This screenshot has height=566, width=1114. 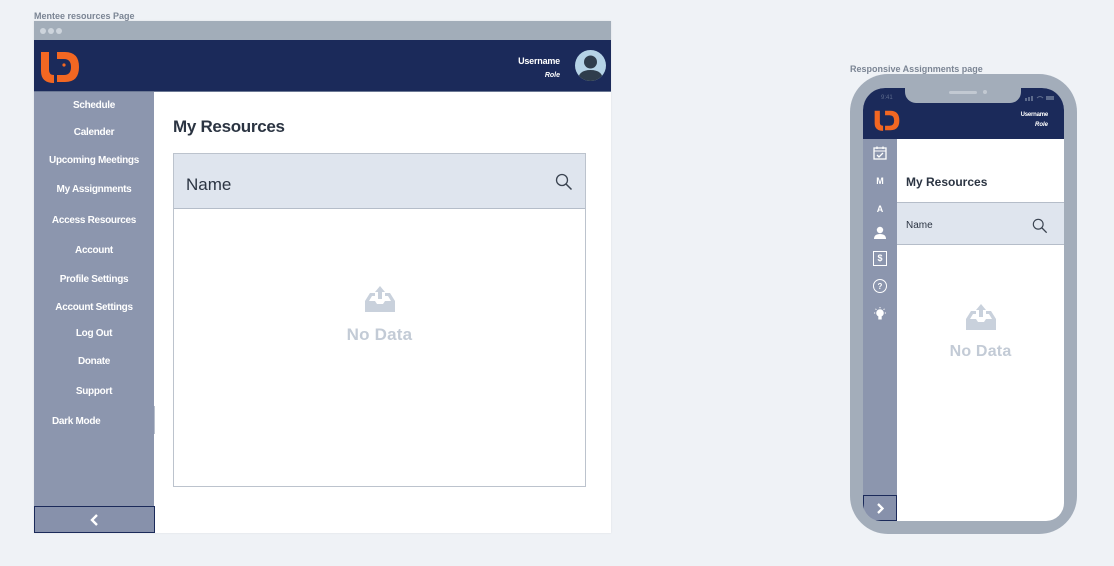 I want to click on collapse-sidebar-button, so click(x=94, y=519).